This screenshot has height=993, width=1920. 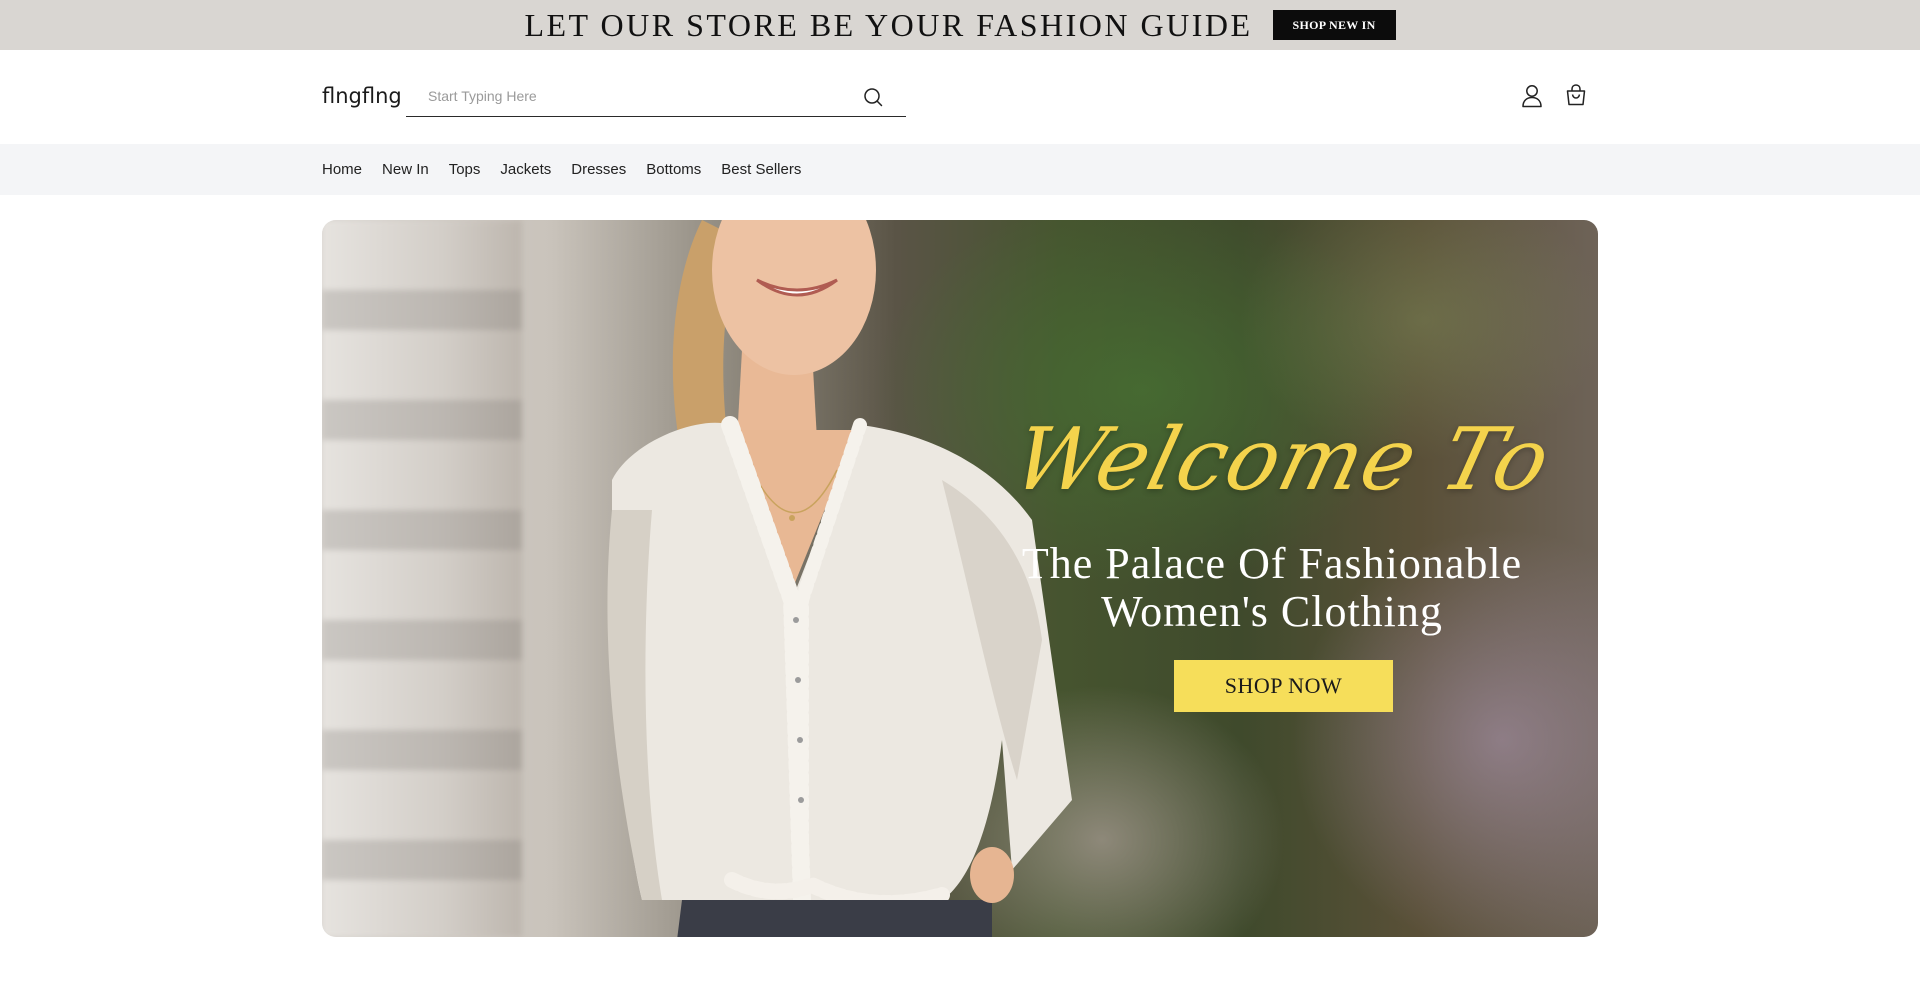 What do you see at coordinates (888, 24) in the screenshot?
I see `announcement-text: LET OUR STORE BE YOUR FASHION GUIDE` at bounding box center [888, 24].